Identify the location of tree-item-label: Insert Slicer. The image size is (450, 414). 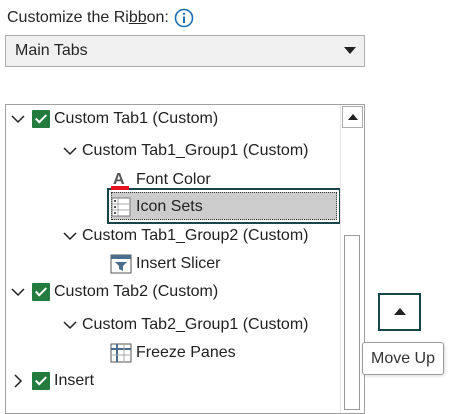
(178, 263).